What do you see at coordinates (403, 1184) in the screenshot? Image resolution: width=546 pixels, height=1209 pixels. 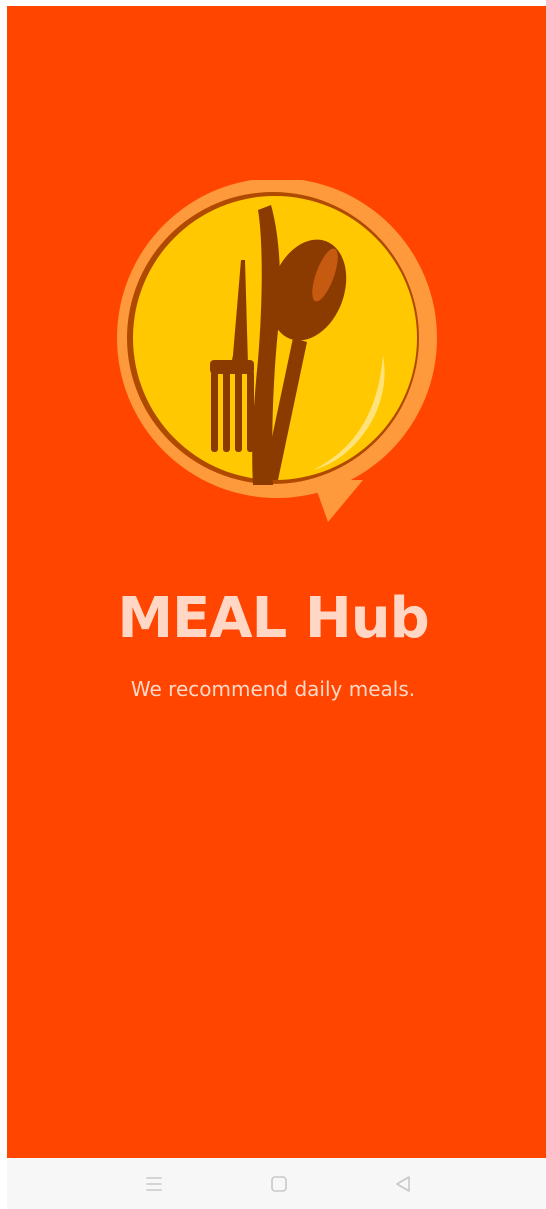 I see `back-icon` at bounding box center [403, 1184].